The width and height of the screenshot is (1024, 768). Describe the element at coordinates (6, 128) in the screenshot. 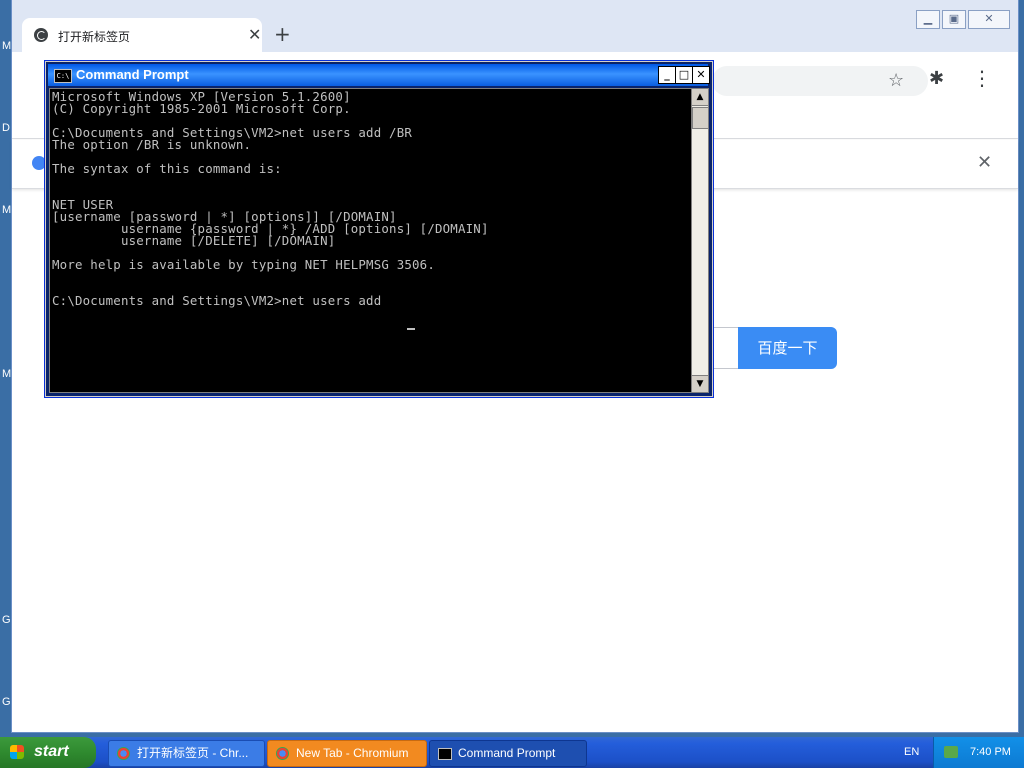

I see `desktop-icon-label: D` at that location.